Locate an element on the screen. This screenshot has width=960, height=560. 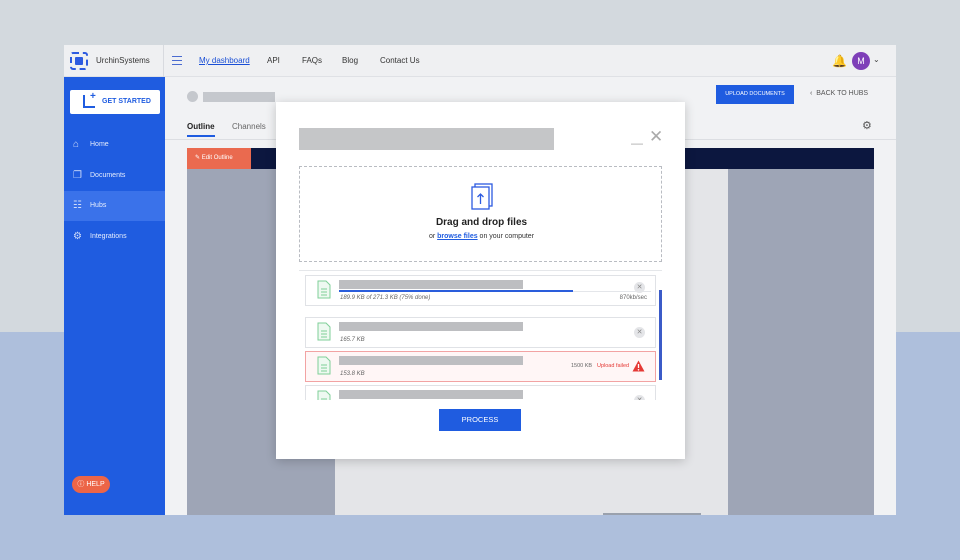
nav-contact-us: Contact Us is located at coordinates (400, 60).